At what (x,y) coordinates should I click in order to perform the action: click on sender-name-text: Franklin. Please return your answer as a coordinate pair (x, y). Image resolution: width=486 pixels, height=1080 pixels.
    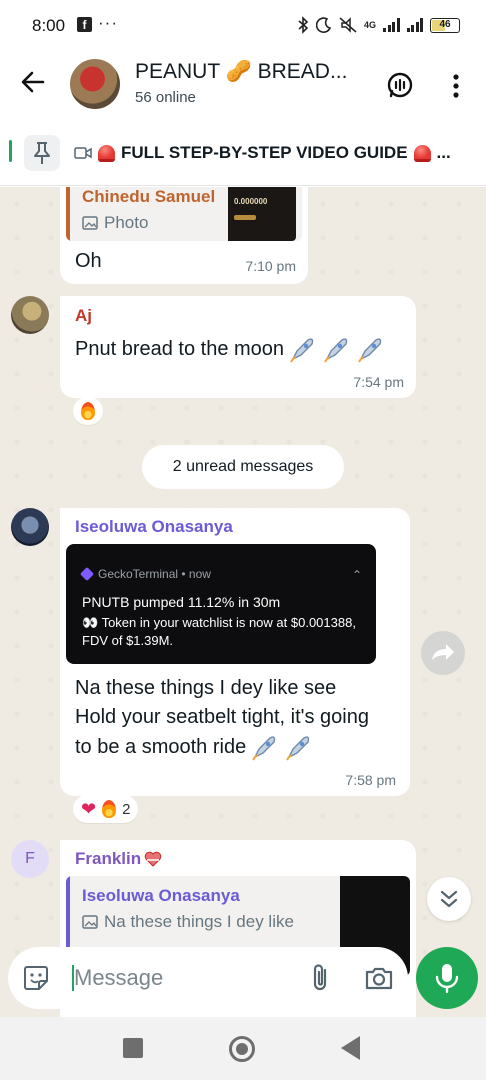
    Looking at the image, I should click on (108, 858).